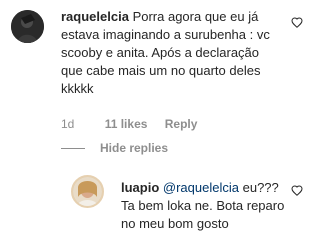 The image size is (320, 247). Describe the element at coordinates (297, 192) in the screenshot. I see `heart-icon` at that location.